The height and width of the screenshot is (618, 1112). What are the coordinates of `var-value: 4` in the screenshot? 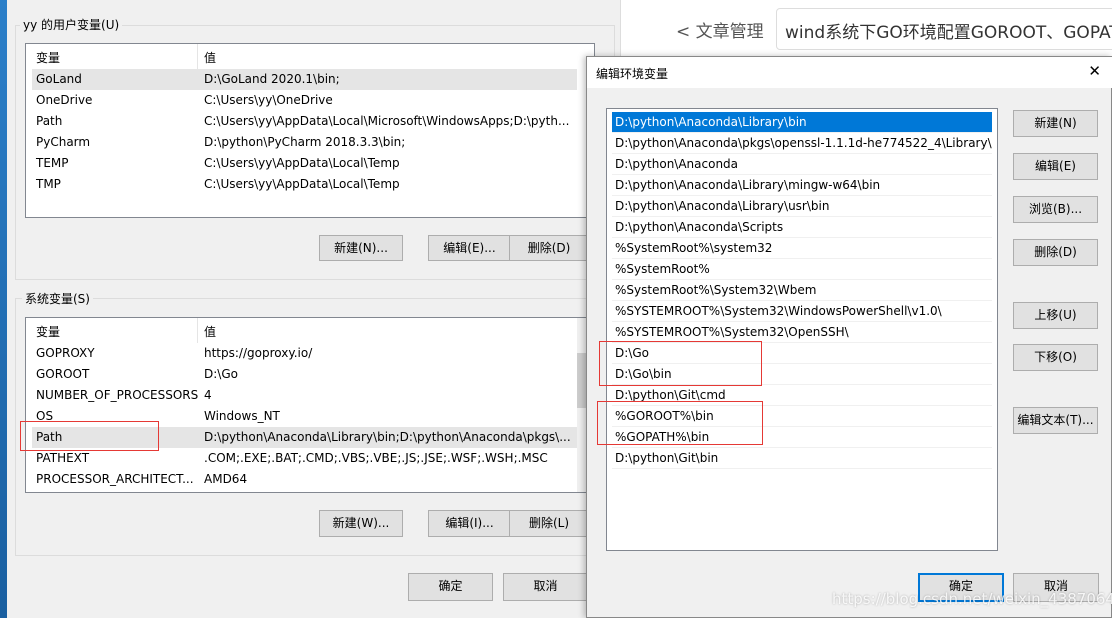 It's located at (208, 395).